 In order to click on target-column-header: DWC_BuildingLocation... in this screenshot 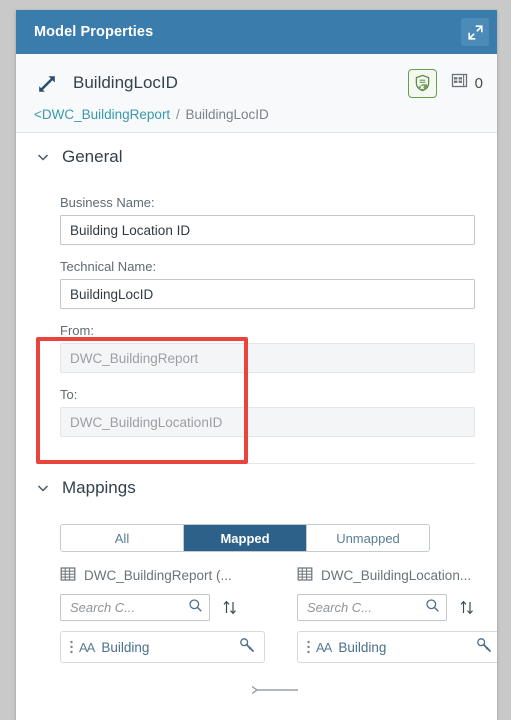, I will do `click(397, 575)`.